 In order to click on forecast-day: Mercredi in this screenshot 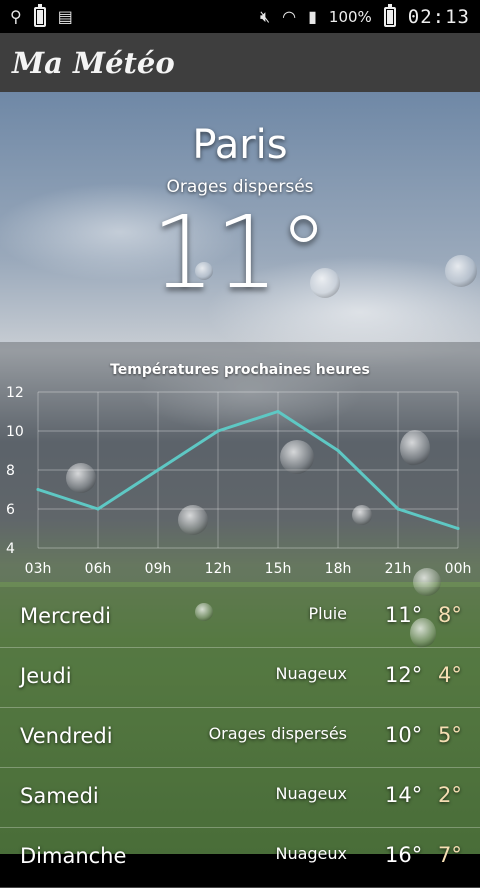, I will do `click(66, 616)`.